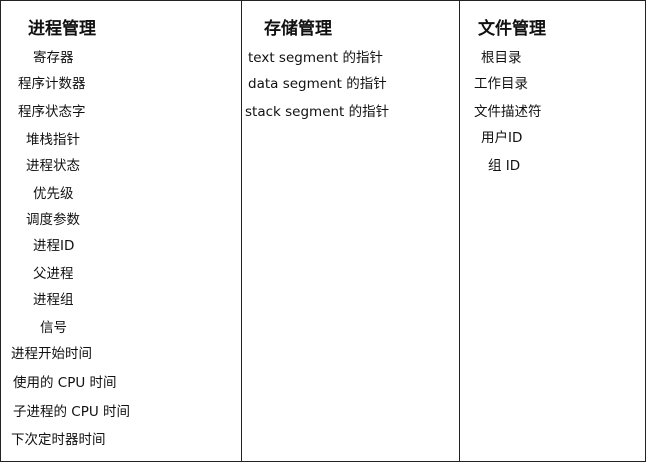 The width and height of the screenshot is (648, 464). Describe the element at coordinates (53, 166) in the screenshot. I see `process-field: 进程状态` at that location.